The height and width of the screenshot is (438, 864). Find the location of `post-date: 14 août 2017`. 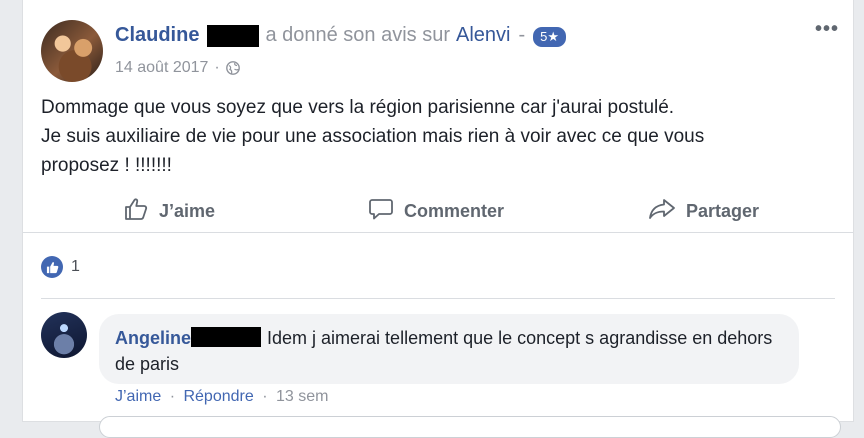

post-date: 14 août 2017 is located at coordinates (161, 68).